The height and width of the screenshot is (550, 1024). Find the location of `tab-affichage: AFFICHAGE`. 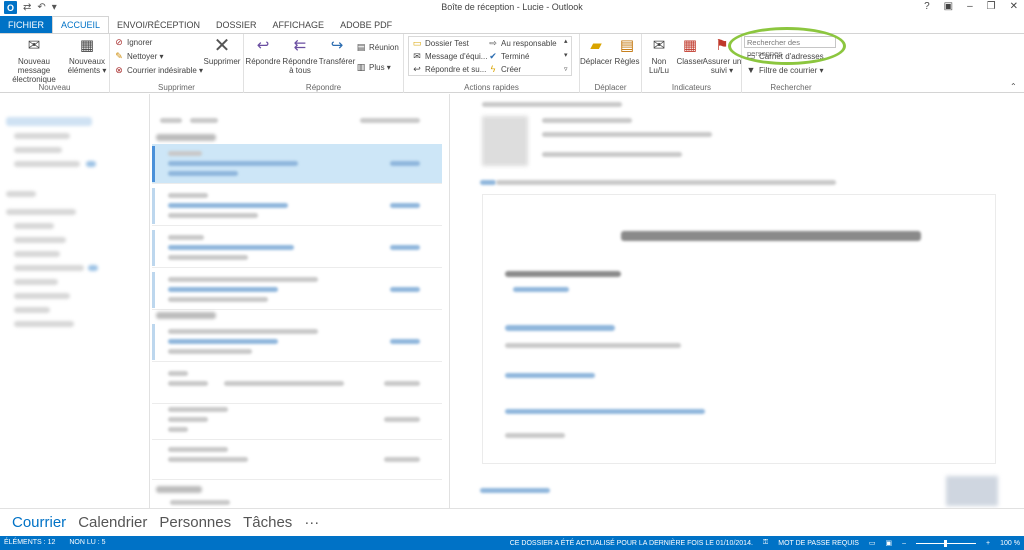

tab-affichage: AFFICHAGE is located at coordinates (299, 24).